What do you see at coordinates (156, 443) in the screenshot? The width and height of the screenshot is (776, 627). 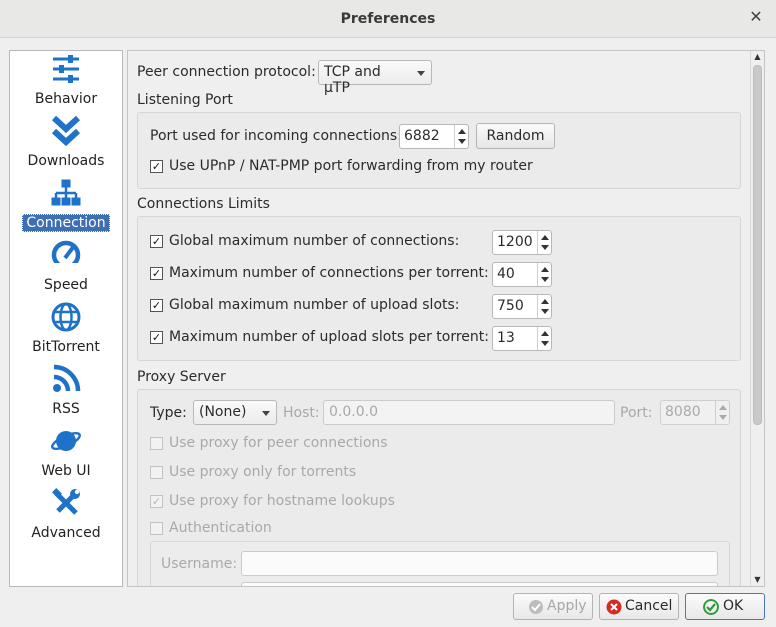 I see `proxy-peer-connections-checkbox` at bounding box center [156, 443].